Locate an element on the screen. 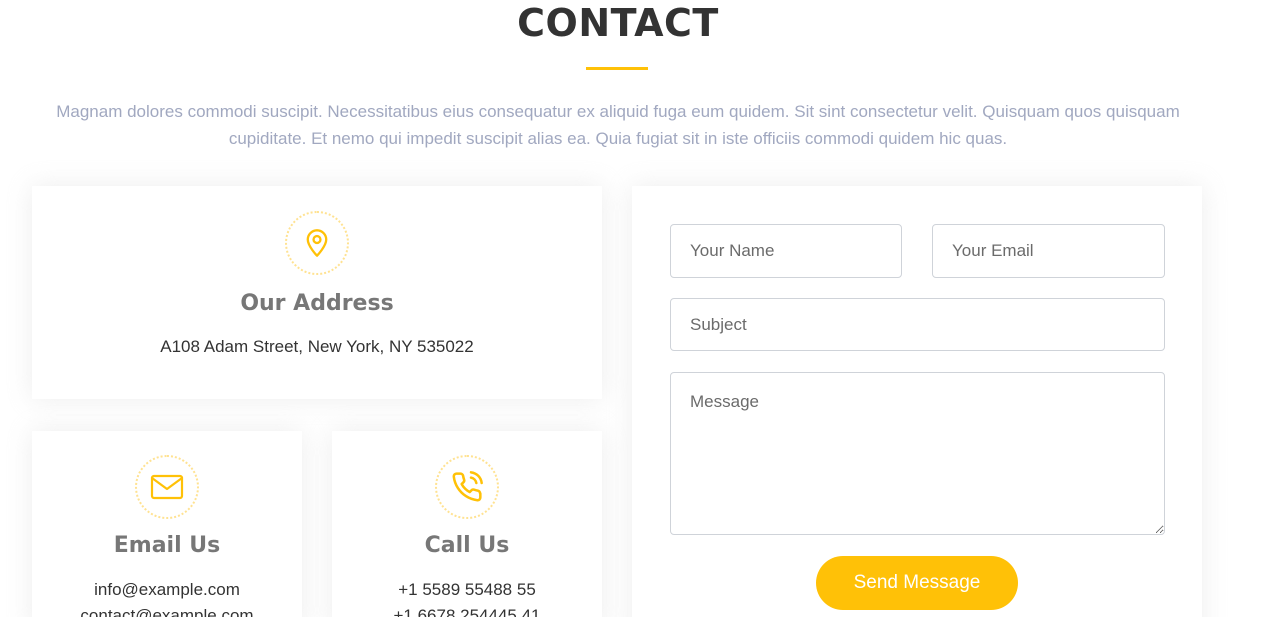 This screenshot has height=617, width=1278. email-address-secondary: contact@example.com is located at coordinates (167, 610).